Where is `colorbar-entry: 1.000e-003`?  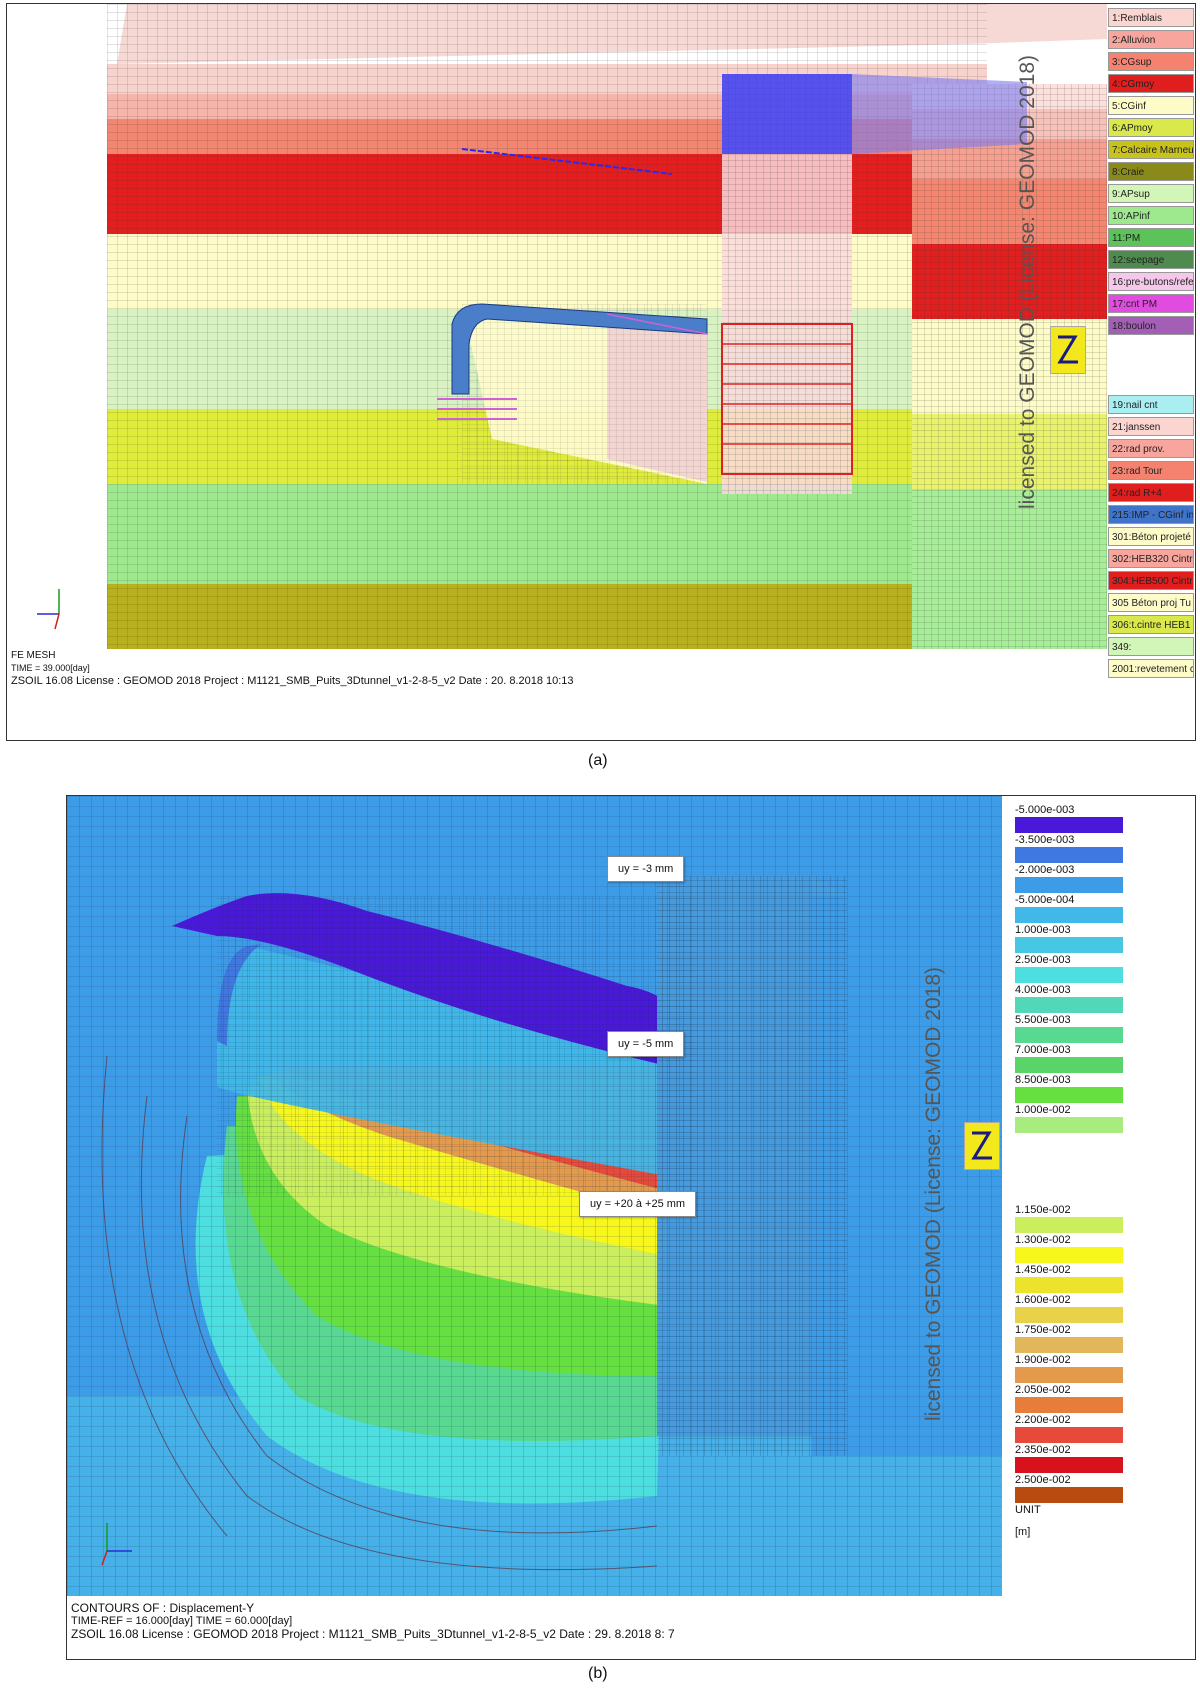 colorbar-entry: 1.000e-003 is located at coordinates (1070, 938).